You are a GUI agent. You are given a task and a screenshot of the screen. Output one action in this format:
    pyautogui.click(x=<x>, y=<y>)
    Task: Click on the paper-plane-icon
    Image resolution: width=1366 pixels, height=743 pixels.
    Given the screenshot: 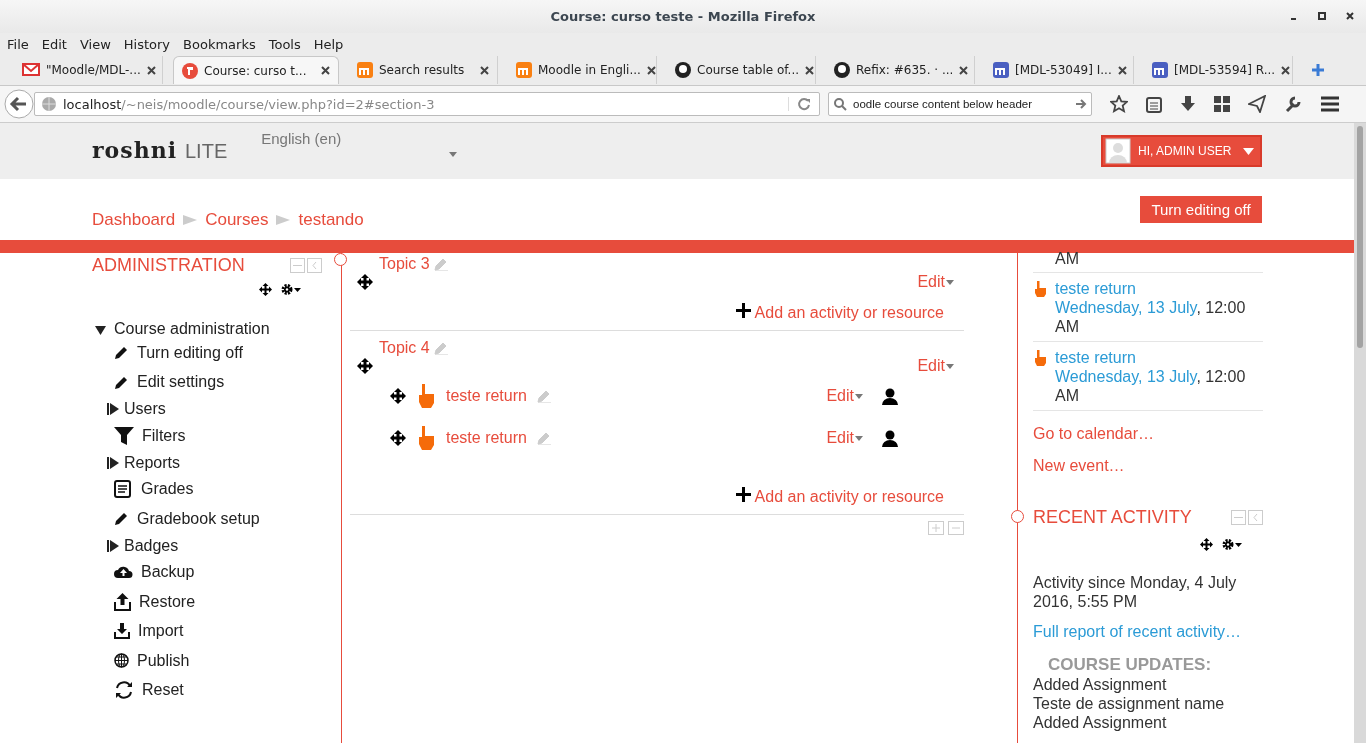 What is the action you would take?
    pyautogui.click(x=1257, y=104)
    